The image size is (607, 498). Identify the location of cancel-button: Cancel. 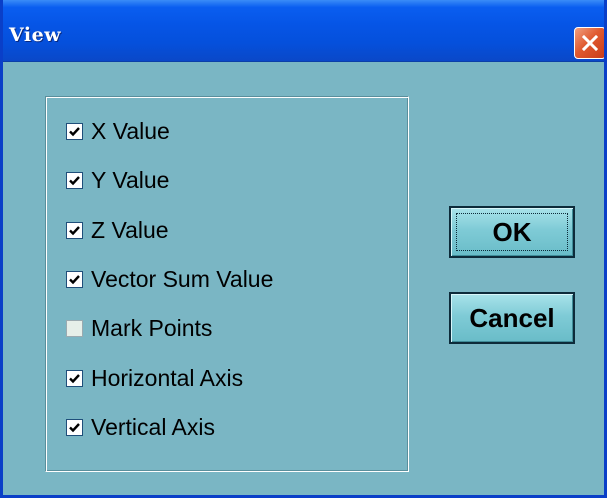
(512, 318).